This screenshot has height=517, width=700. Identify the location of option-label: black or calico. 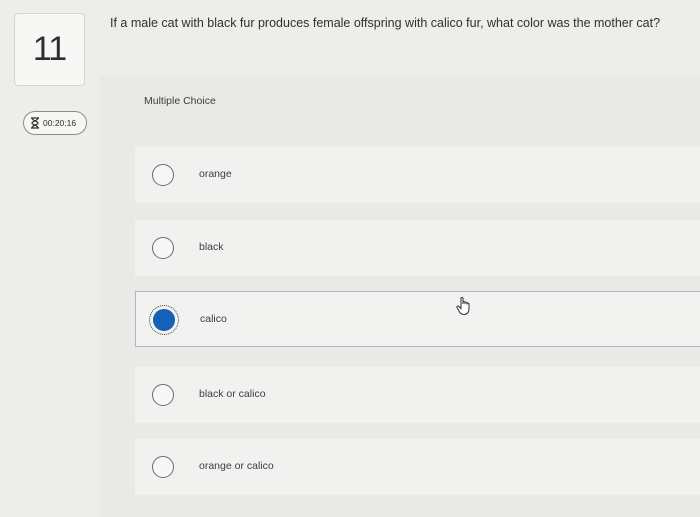
(232, 394).